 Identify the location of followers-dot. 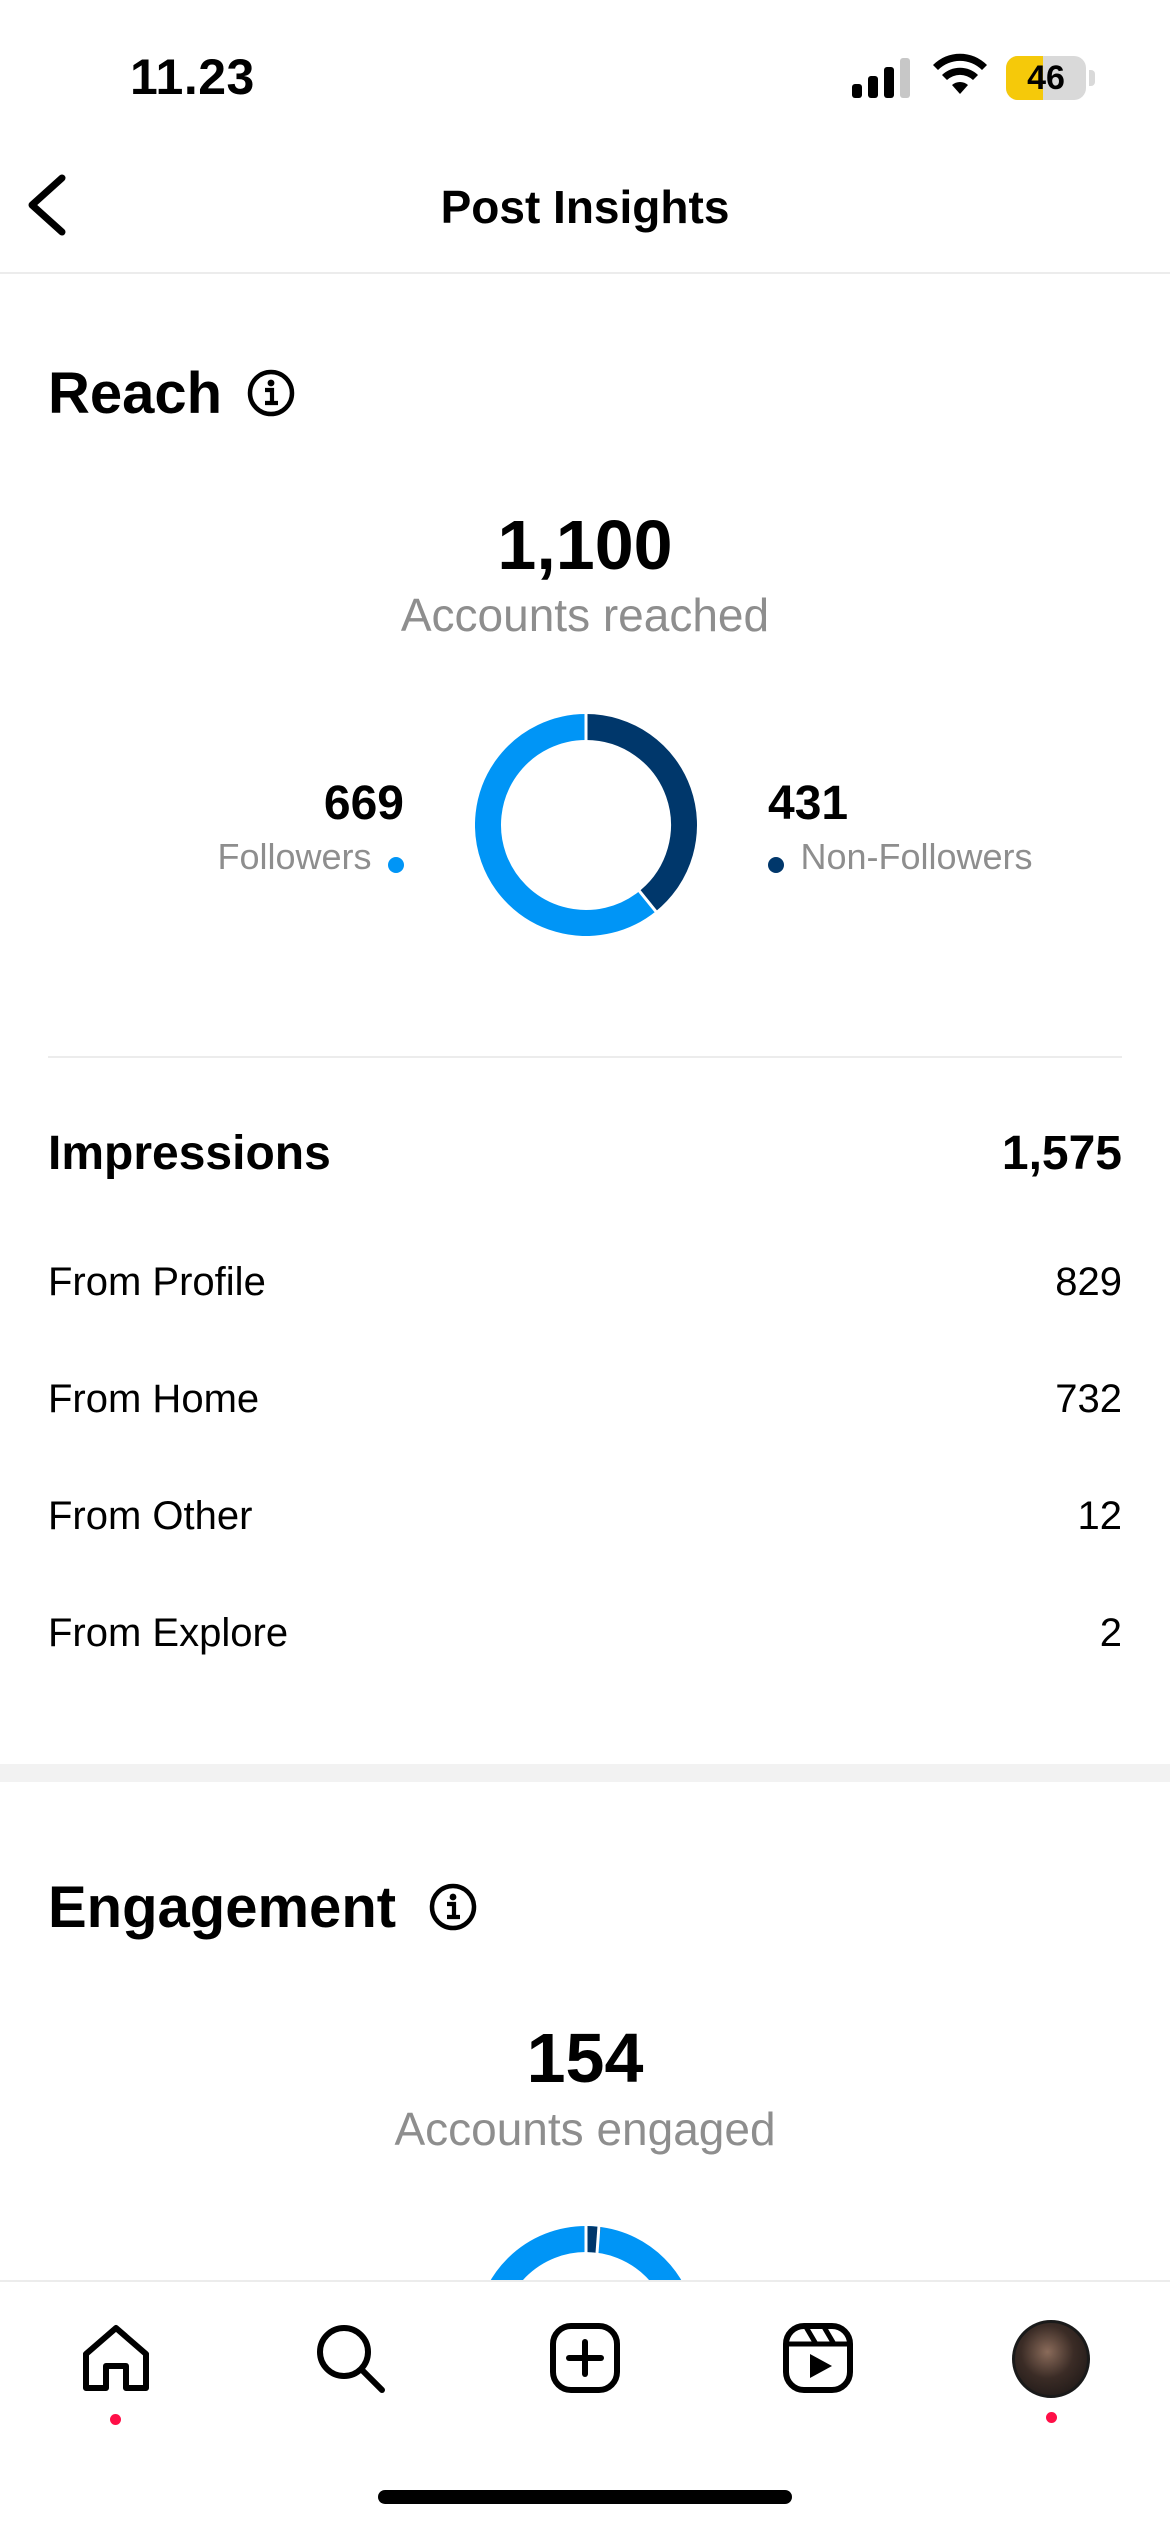
(396, 864).